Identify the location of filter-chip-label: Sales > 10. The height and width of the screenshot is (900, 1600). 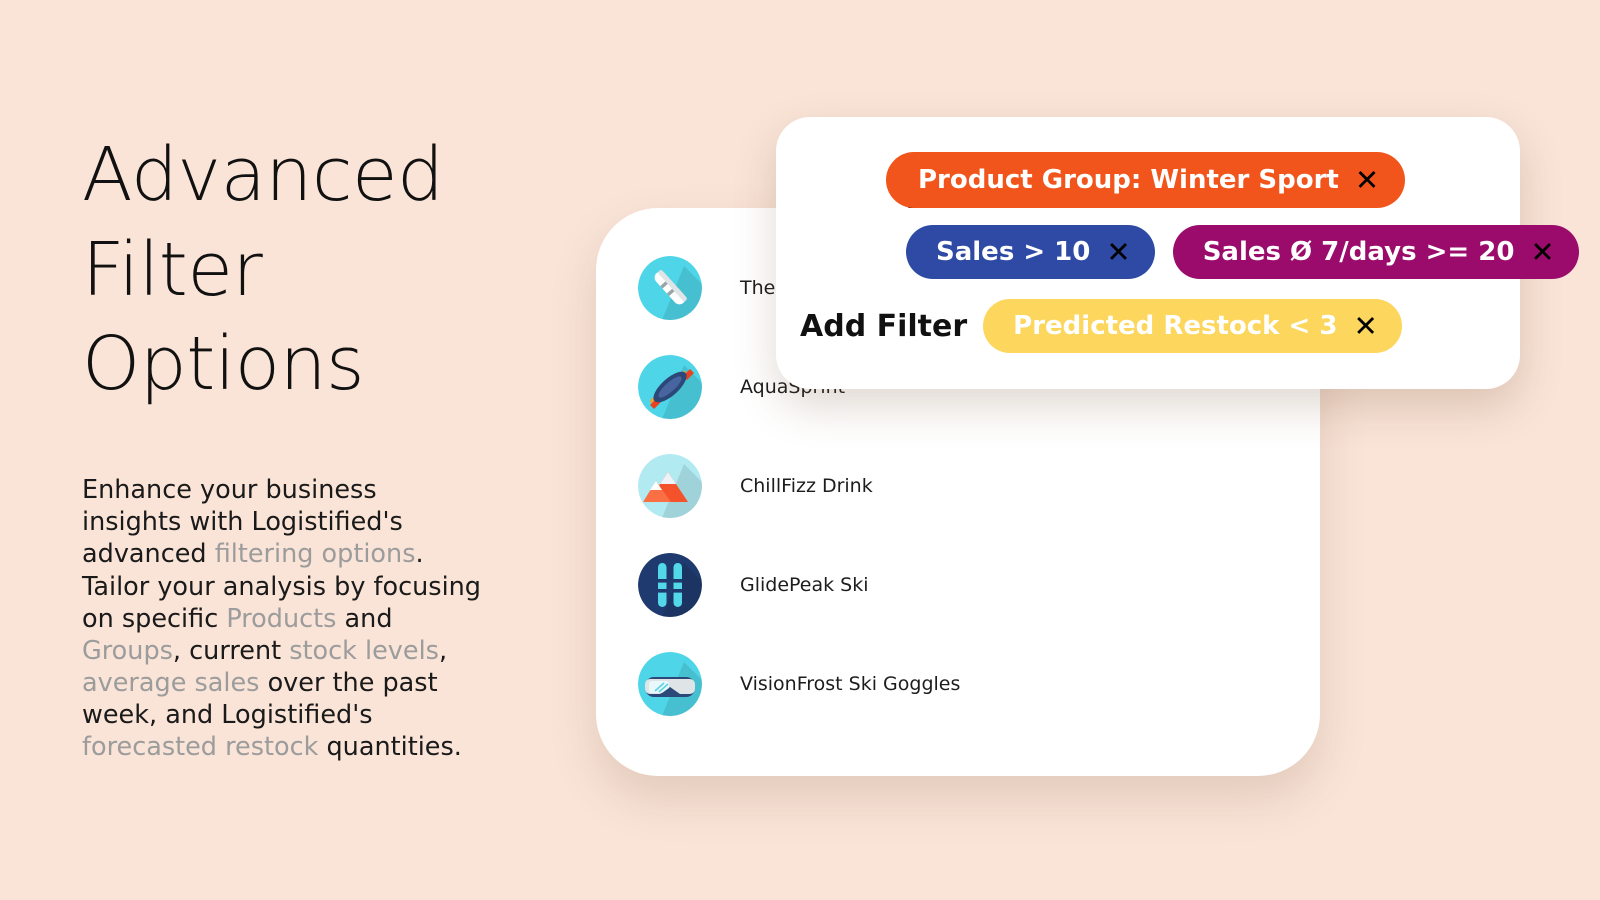
(1013, 252).